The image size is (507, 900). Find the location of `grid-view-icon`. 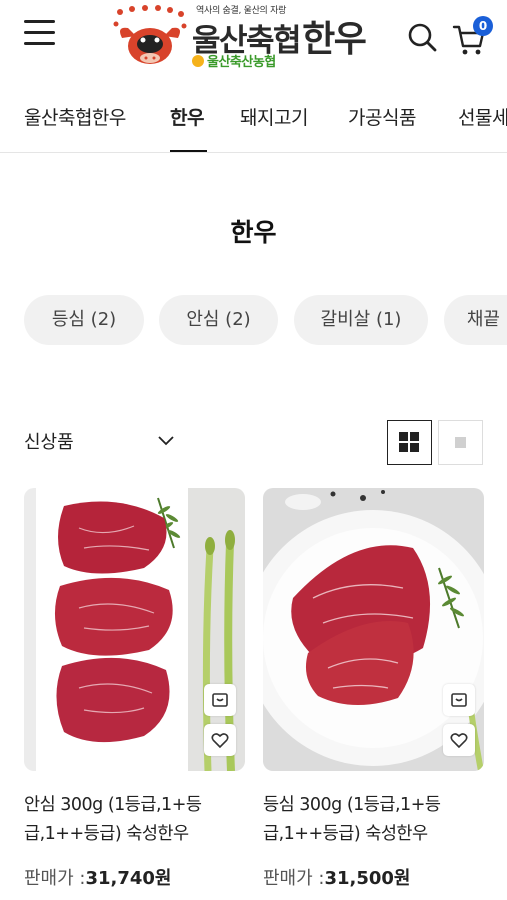

grid-view-icon is located at coordinates (409, 442).